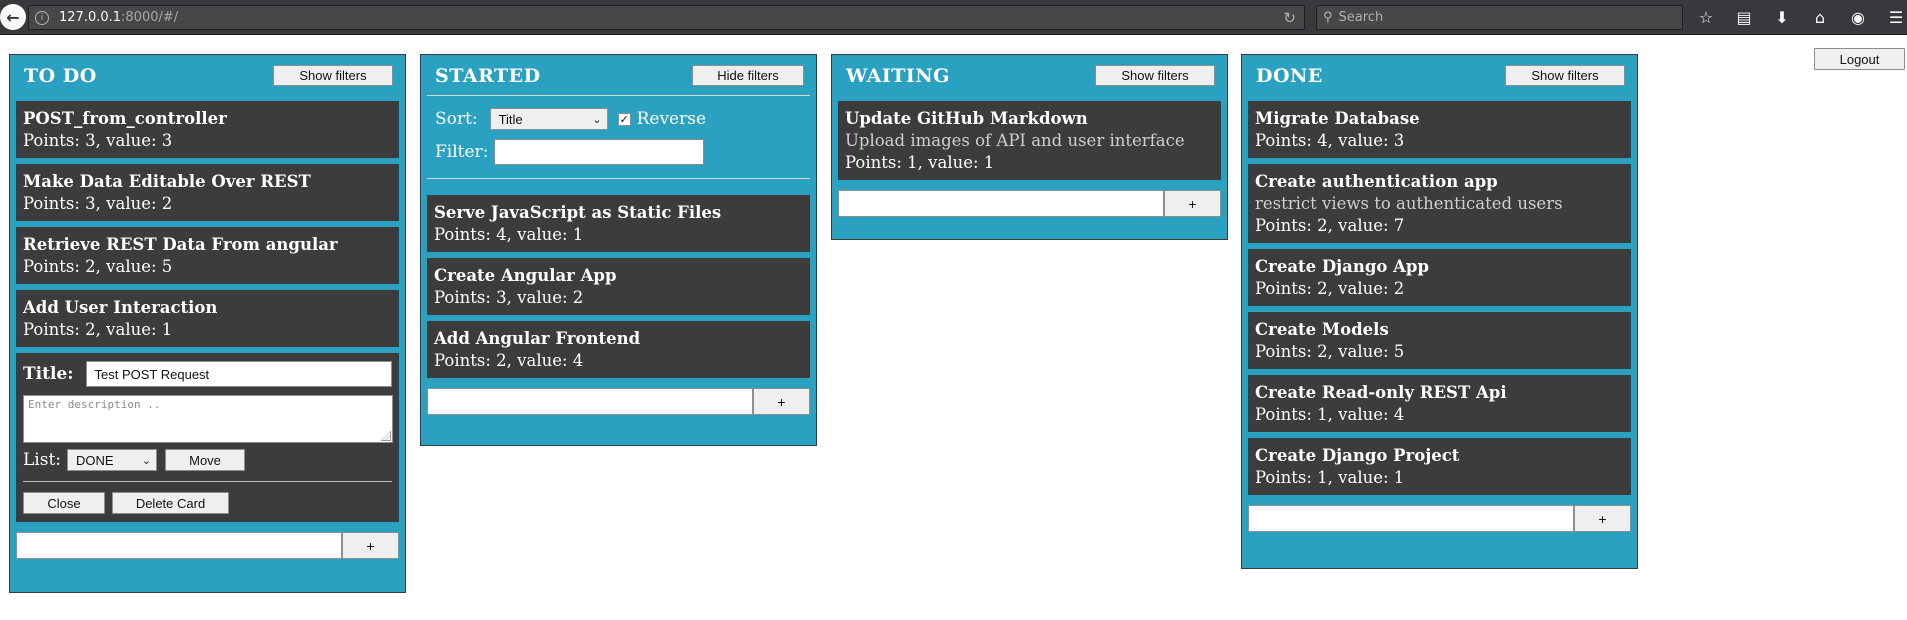  Describe the element at coordinates (207, 78) in the screenshot. I see `column-header: TO DO Show filters` at that location.